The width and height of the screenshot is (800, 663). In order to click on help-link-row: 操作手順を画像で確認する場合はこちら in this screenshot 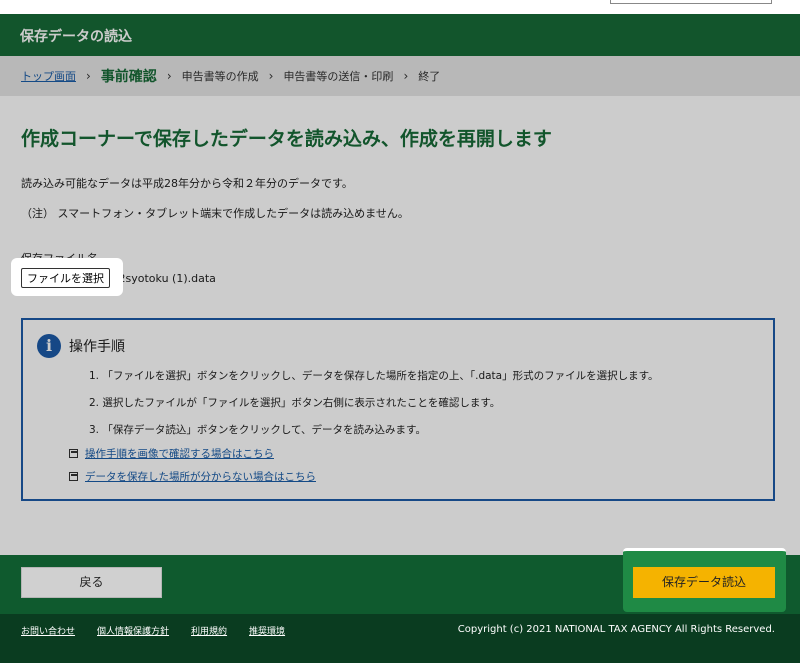, I will do `click(192, 453)`.